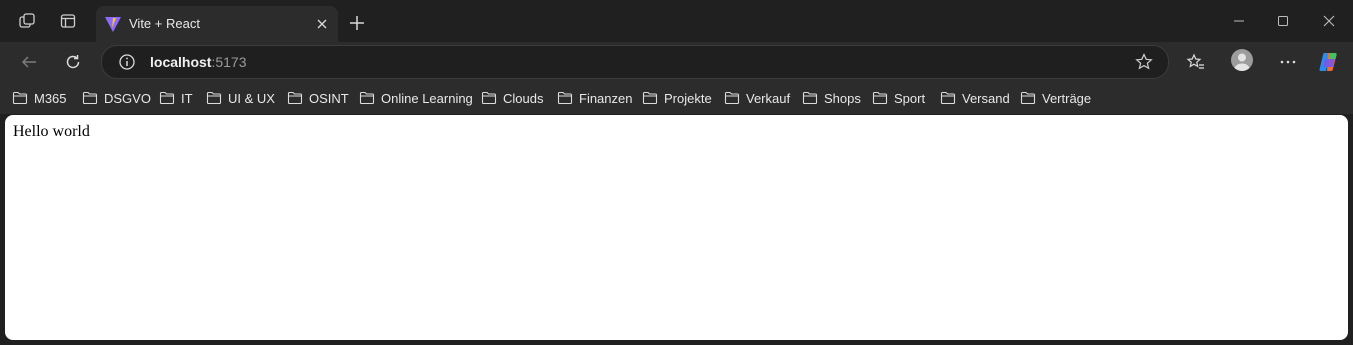  Describe the element at coordinates (676, 21) in the screenshot. I see `title-bar: Vite + React` at that location.